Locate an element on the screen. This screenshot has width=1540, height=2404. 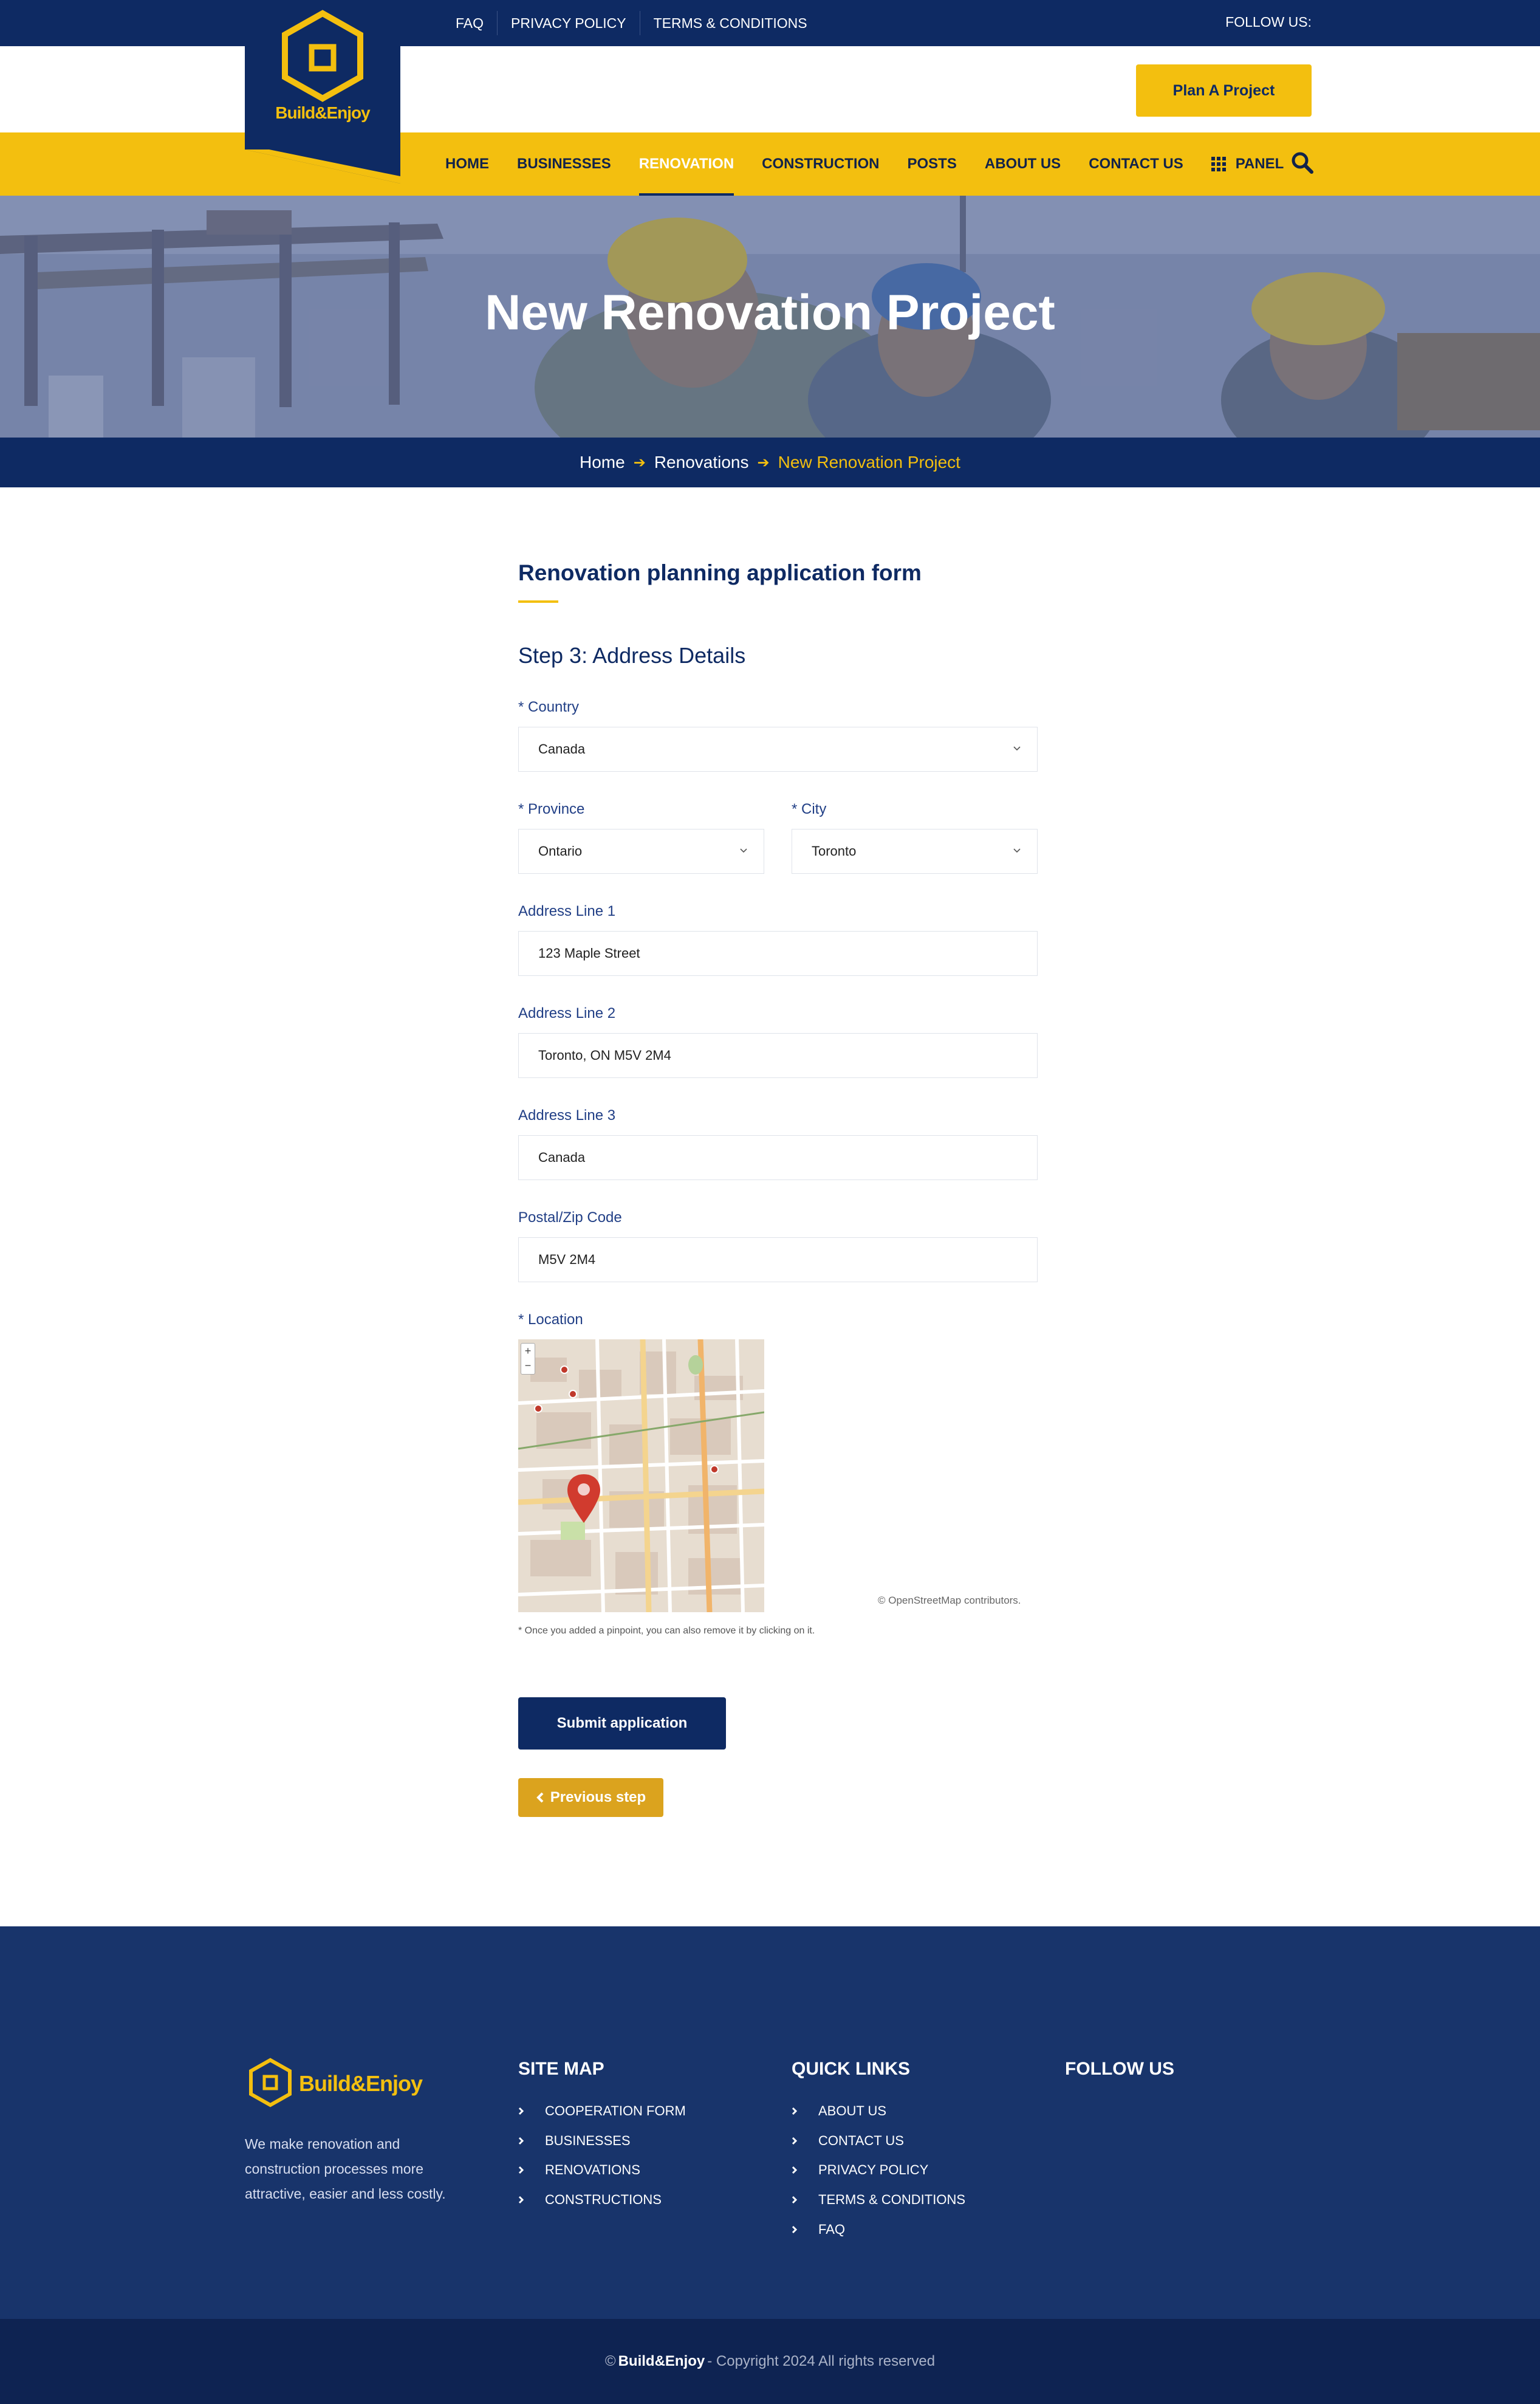
page-title: New Renovation Project is located at coordinates (770, 312).